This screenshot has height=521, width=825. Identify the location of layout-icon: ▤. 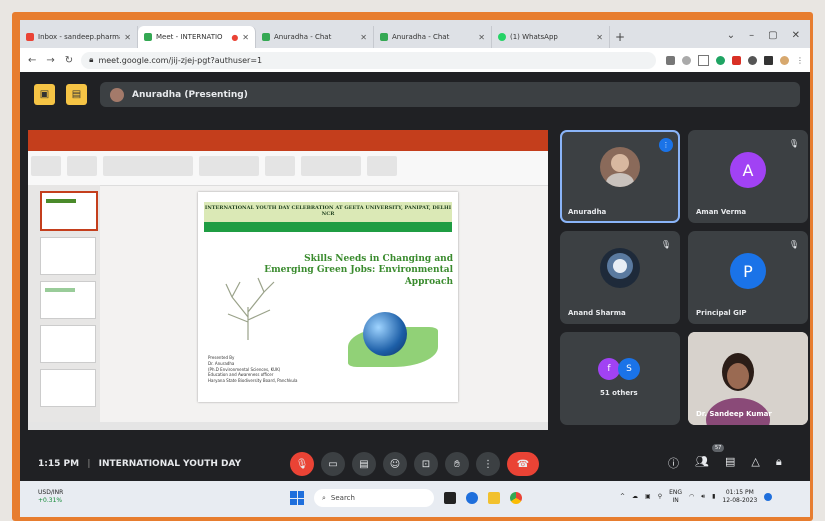
(76, 94).